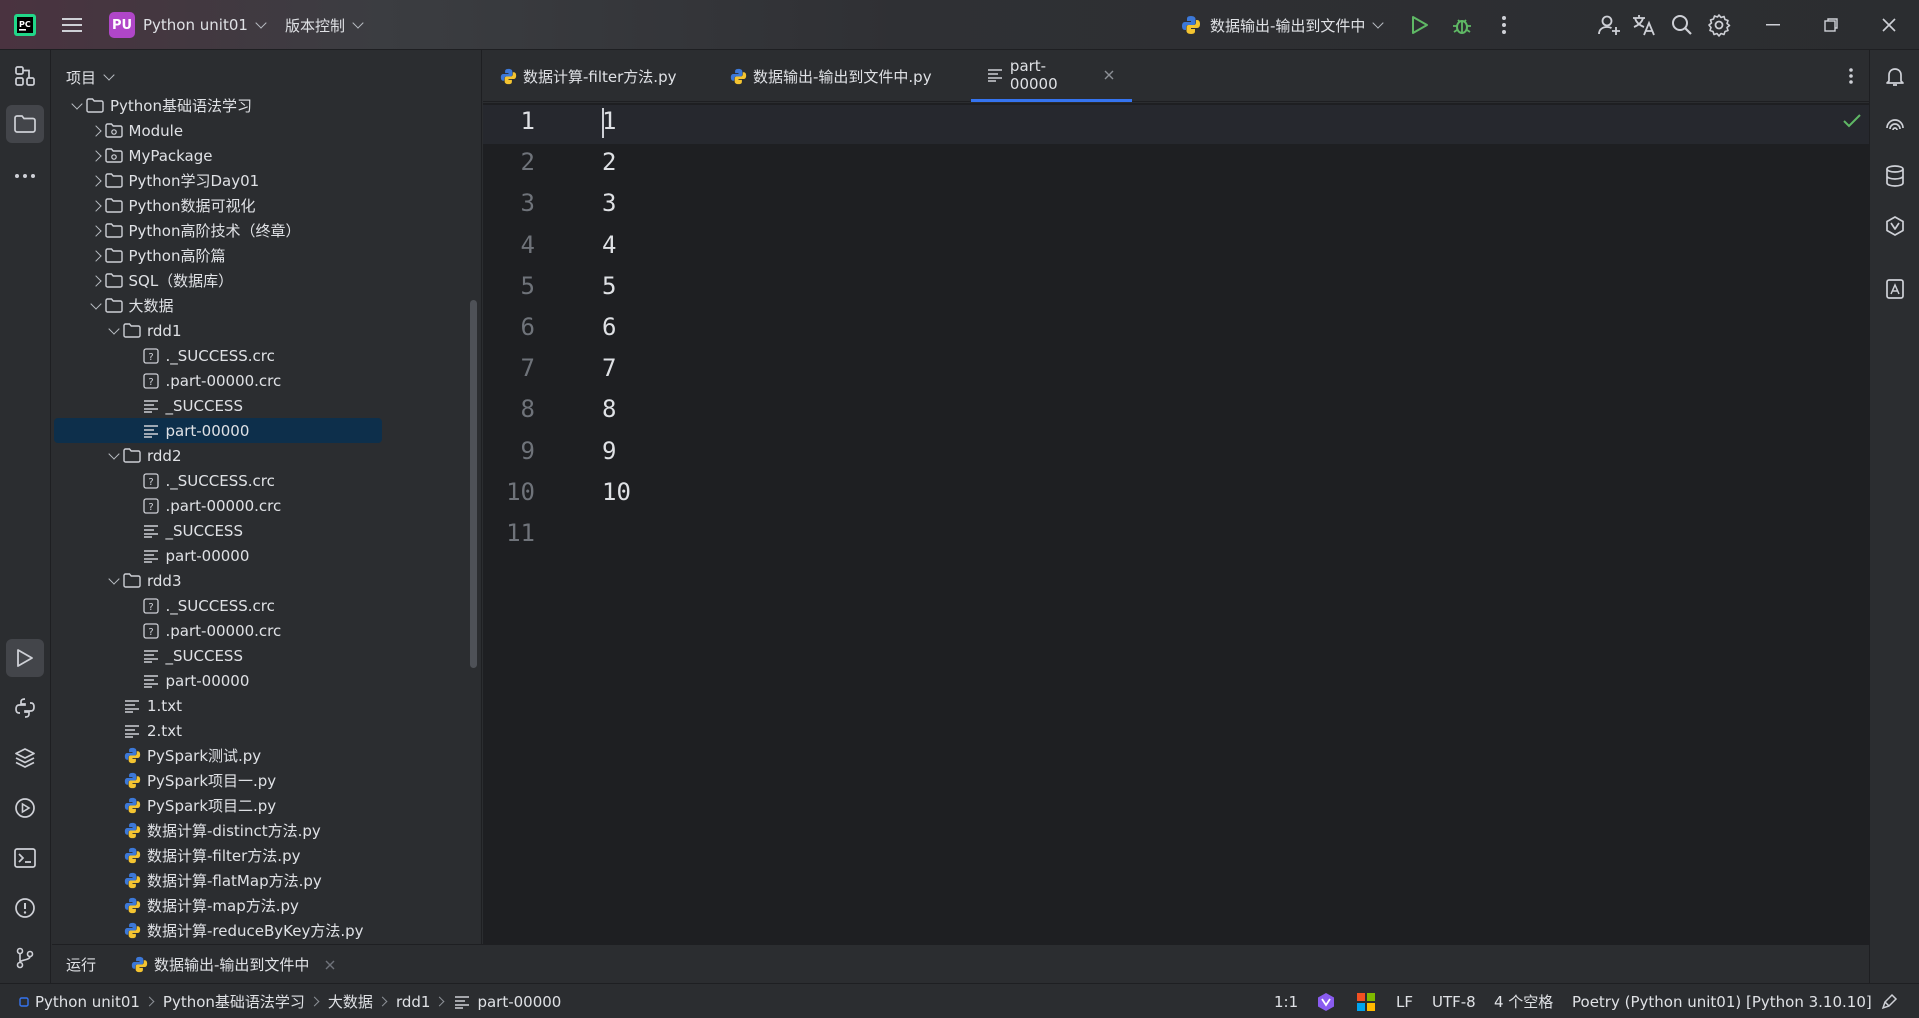 This screenshot has height=1018, width=1919. What do you see at coordinates (1895, 76) in the screenshot?
I see `notifications-bell-icon` at bounding box center [1895, 76].